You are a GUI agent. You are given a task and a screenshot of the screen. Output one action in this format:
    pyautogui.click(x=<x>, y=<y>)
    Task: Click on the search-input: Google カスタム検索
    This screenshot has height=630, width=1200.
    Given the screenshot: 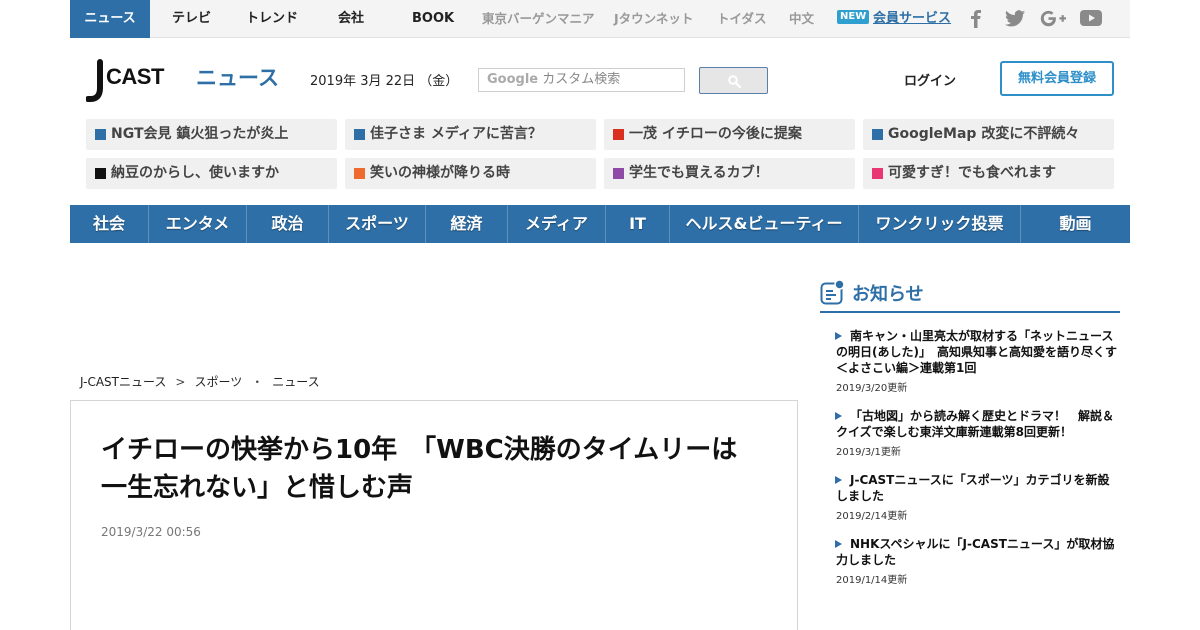 What is the action you would take?
    pyautogui.click(x=581, y=80)
    